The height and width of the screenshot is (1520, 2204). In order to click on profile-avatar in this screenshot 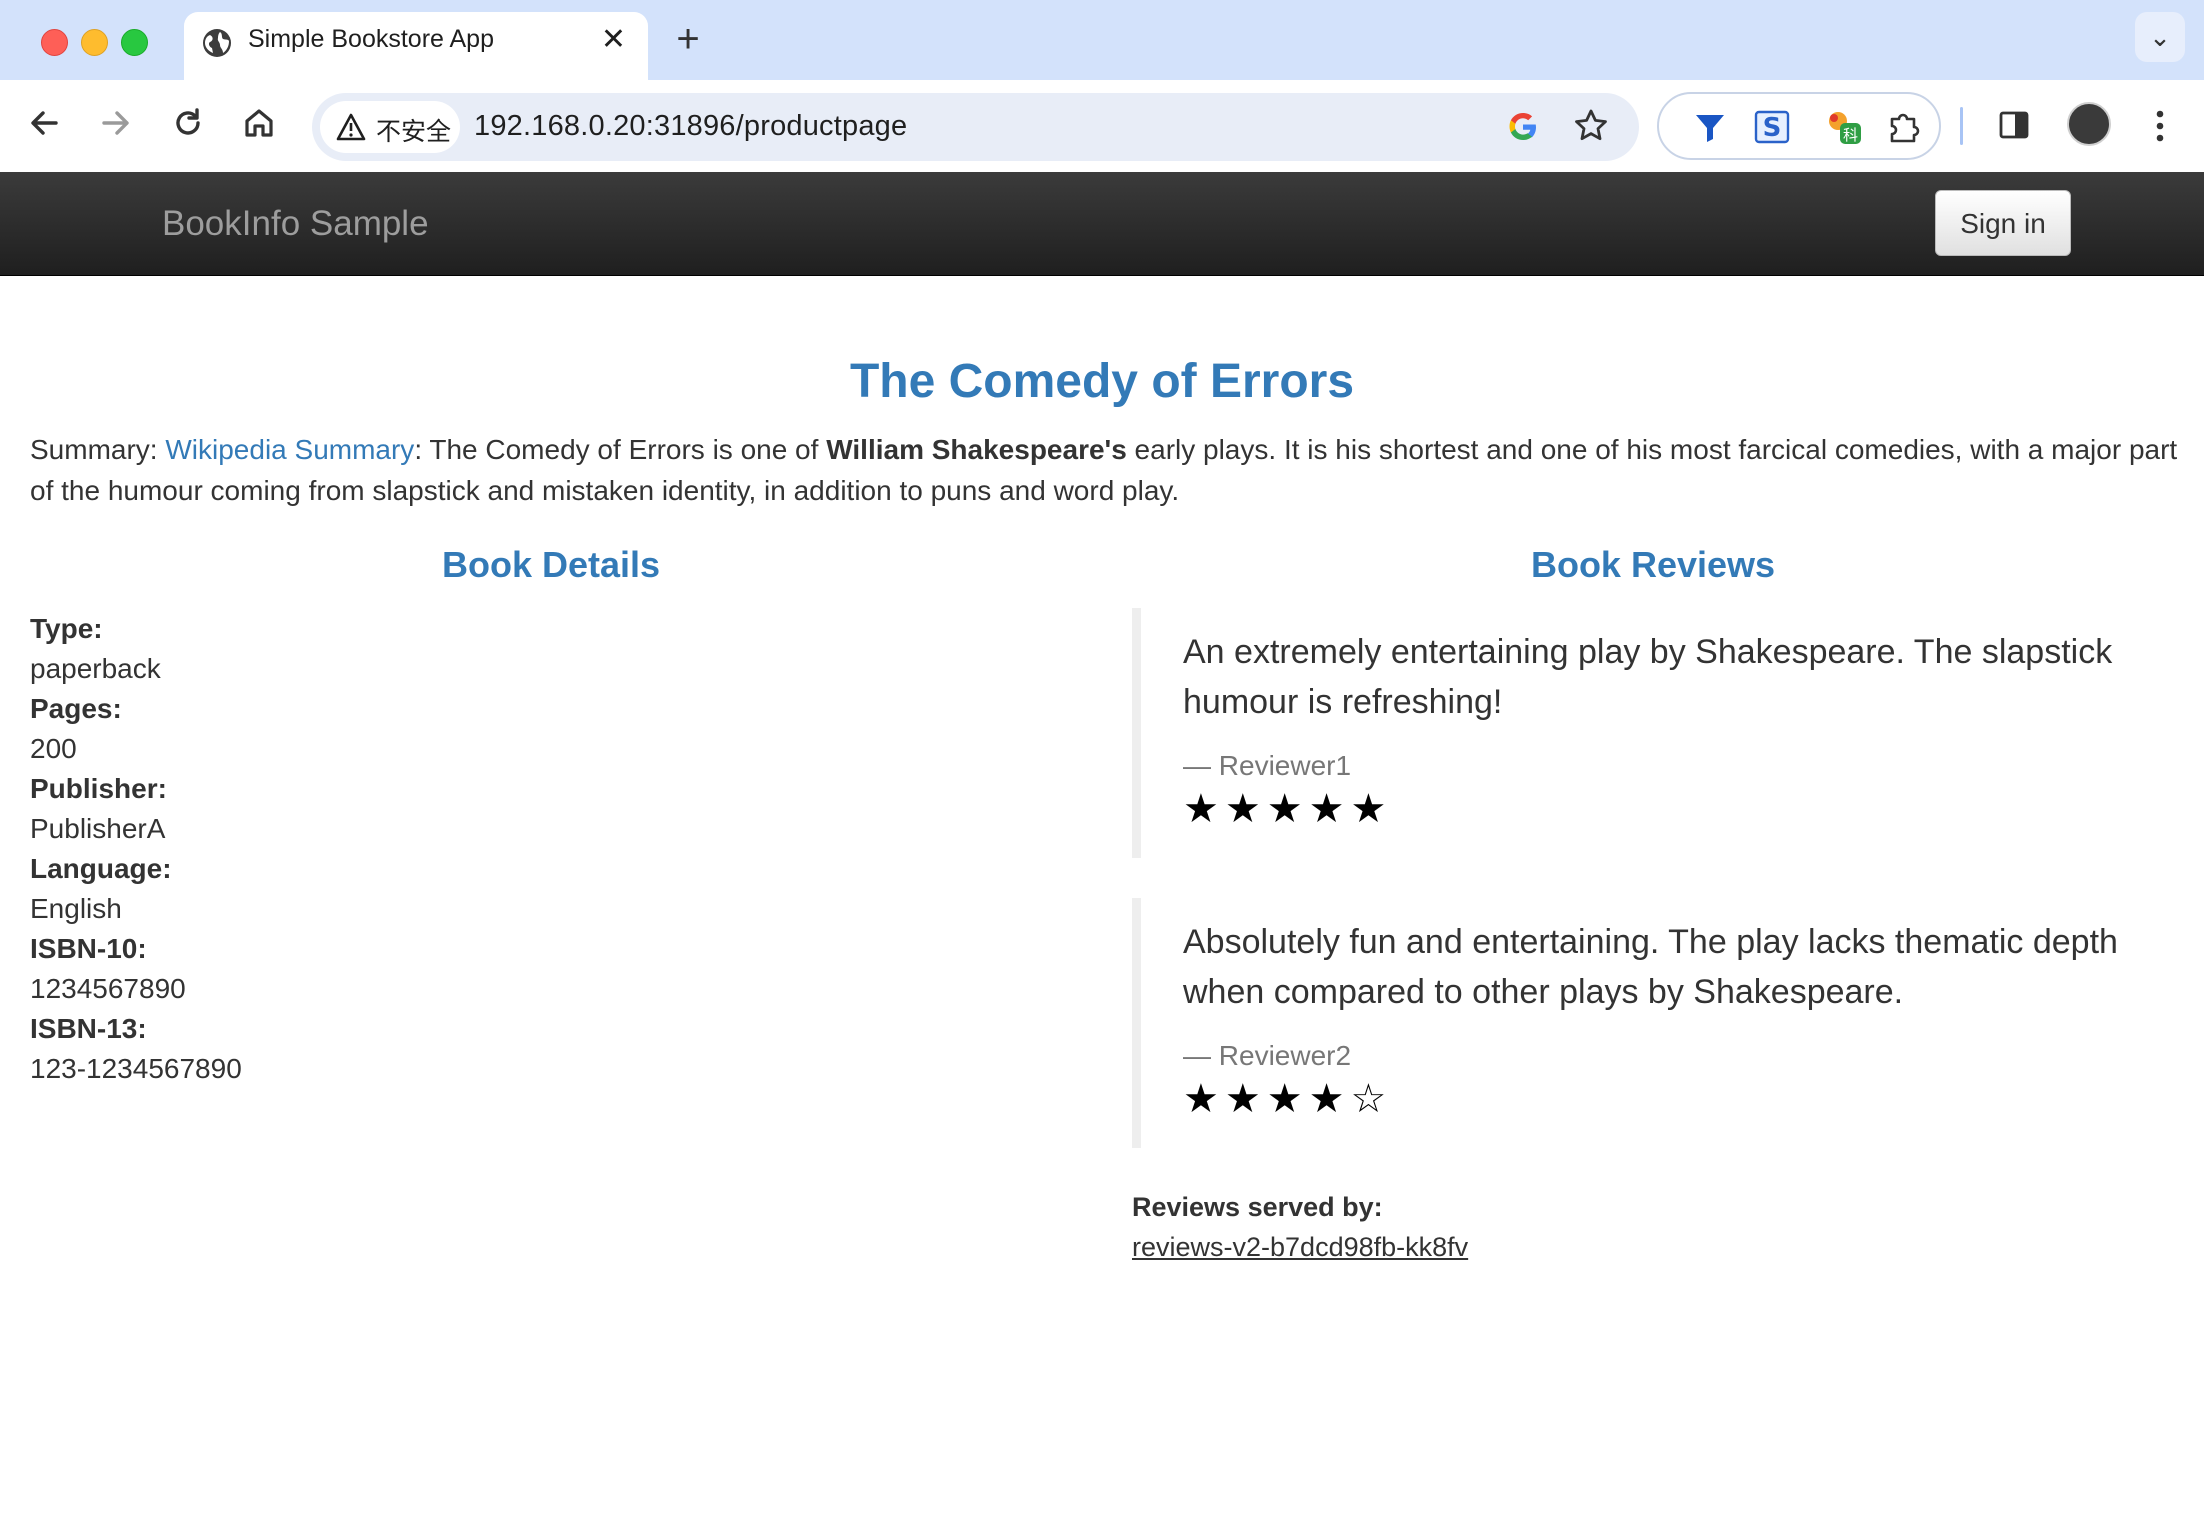, I will do `click(2089, 124)`.